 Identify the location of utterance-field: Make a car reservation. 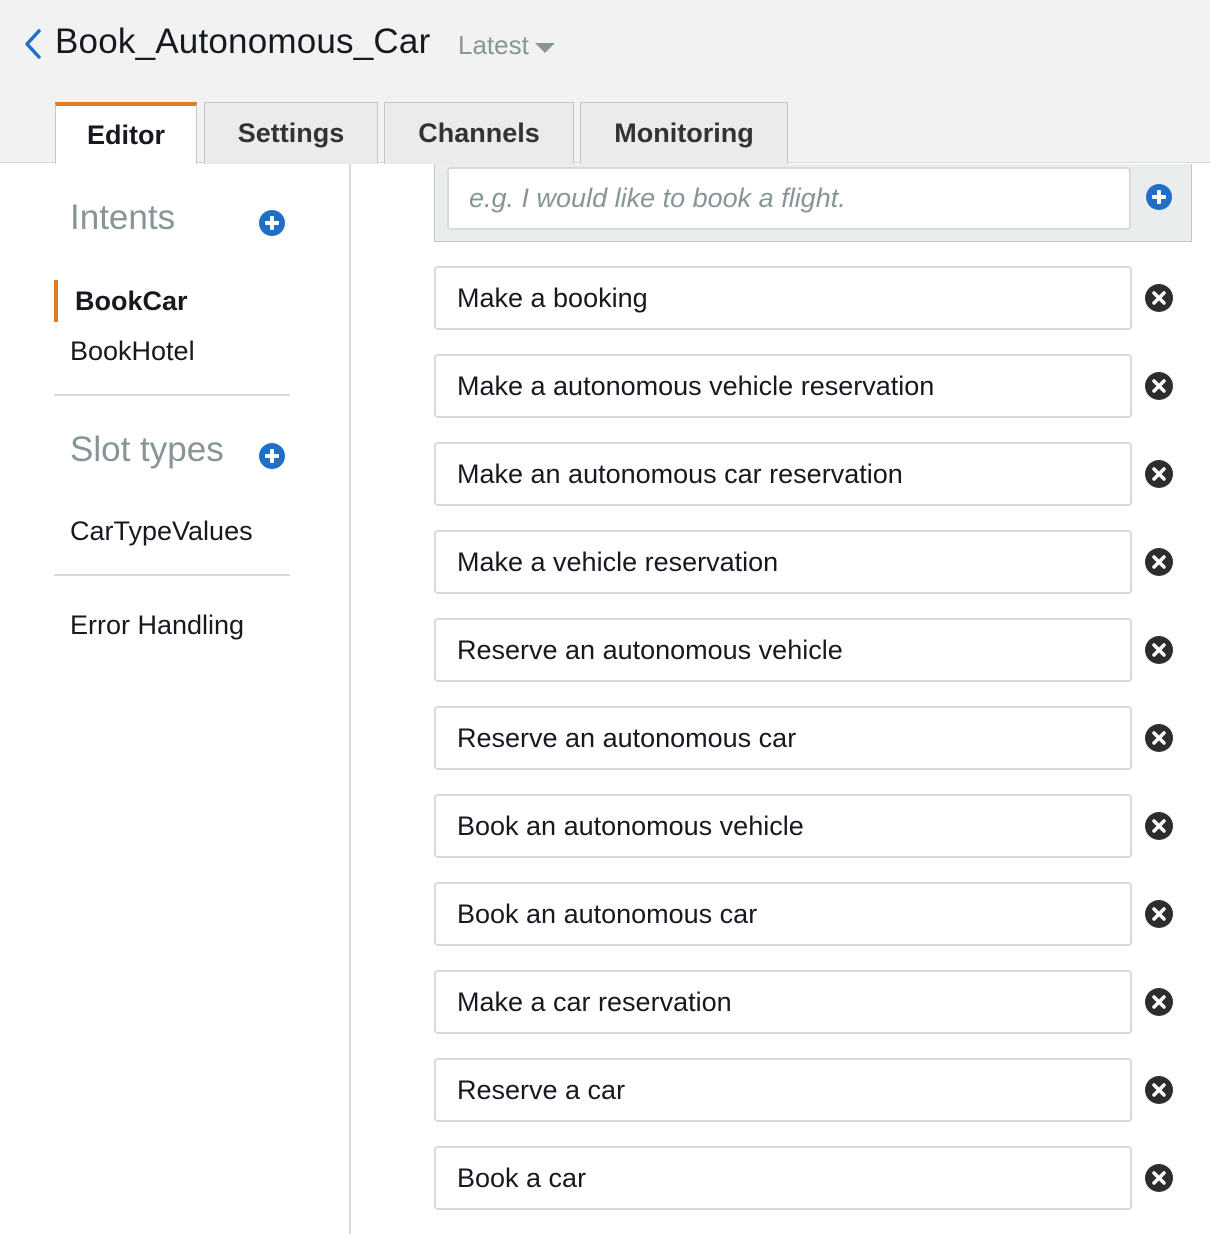
(783, 1002).